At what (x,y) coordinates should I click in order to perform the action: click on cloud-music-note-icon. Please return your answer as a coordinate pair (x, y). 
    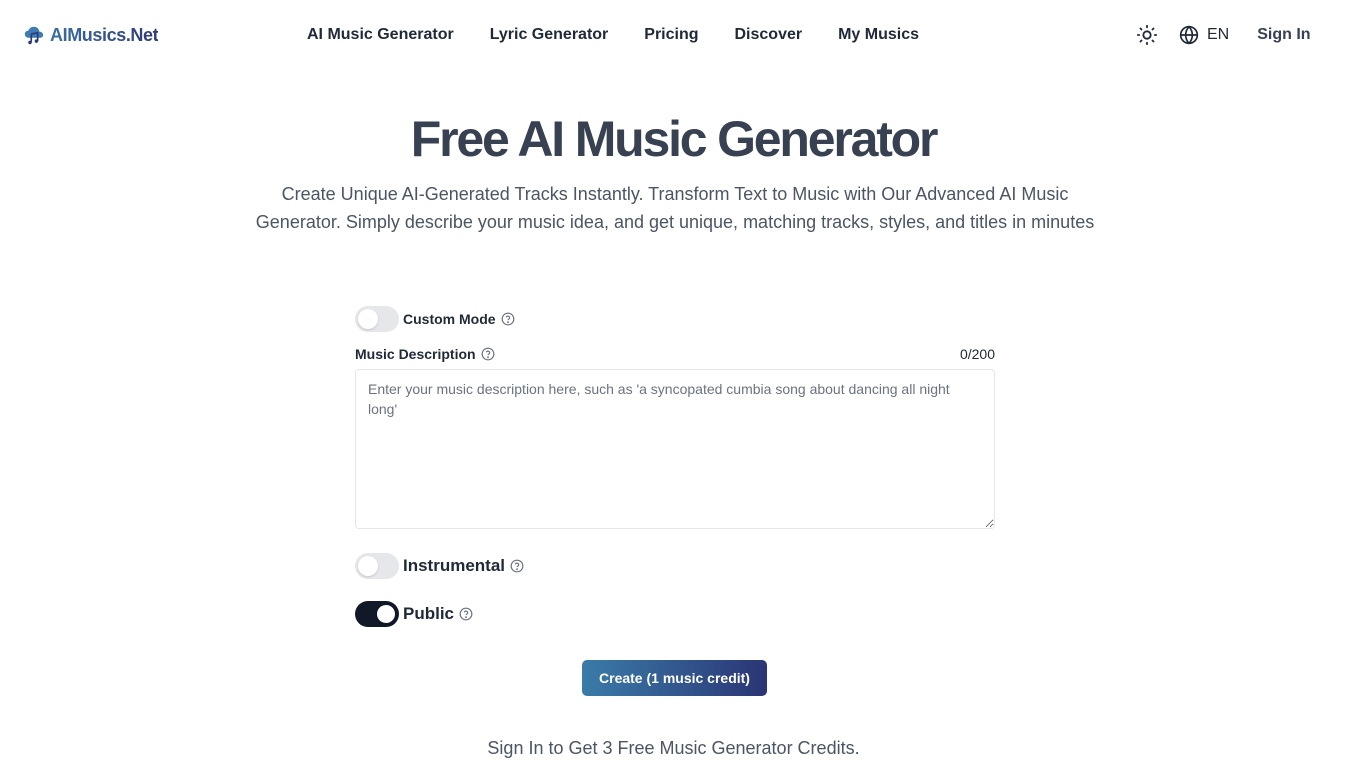
    Looking at the image, I should click on (34, 35).